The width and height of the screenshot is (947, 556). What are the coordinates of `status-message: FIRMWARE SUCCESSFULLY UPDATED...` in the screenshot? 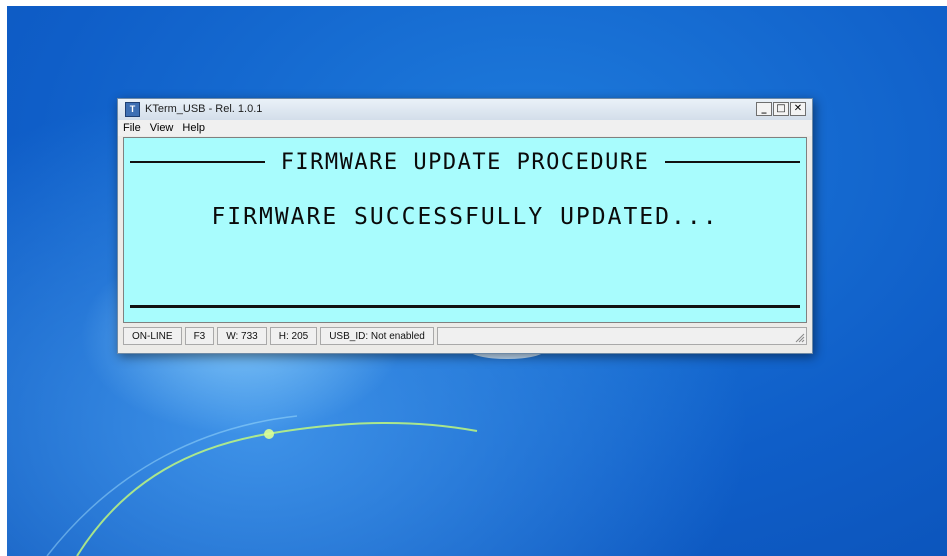 It's located at (465, 217).